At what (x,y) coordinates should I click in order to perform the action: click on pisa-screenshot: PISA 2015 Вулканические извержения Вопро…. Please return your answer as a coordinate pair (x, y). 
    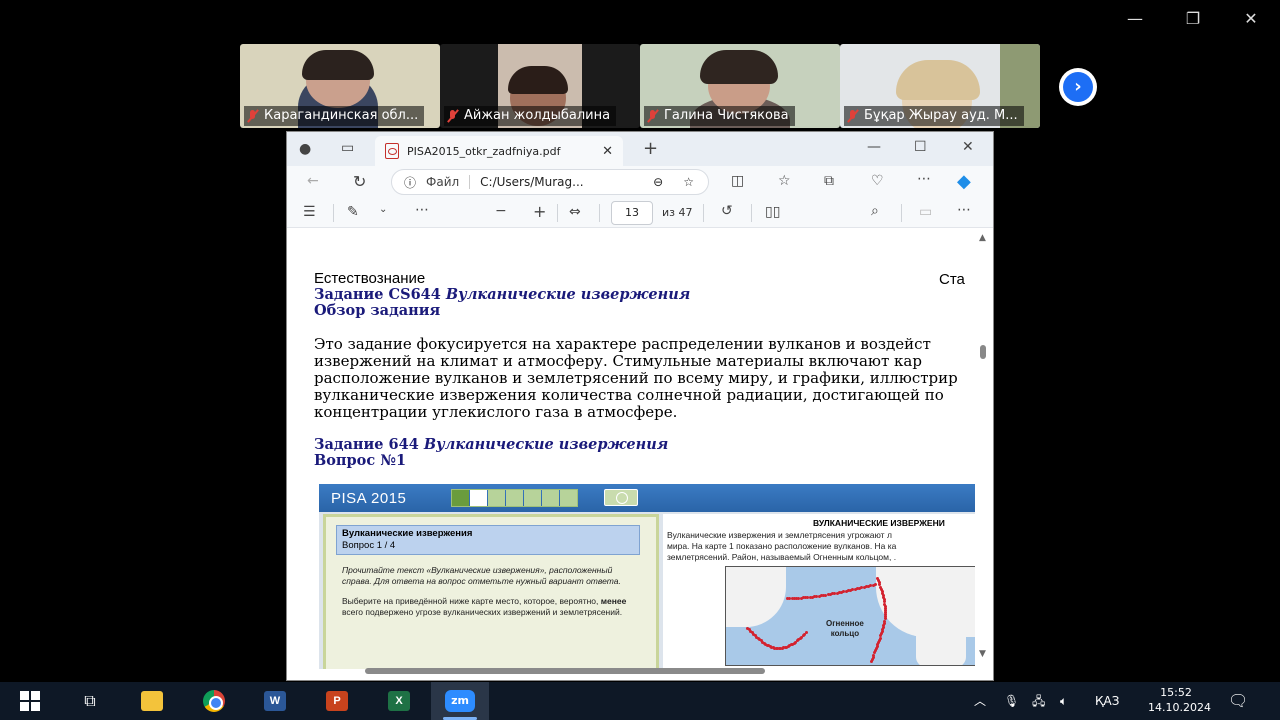
    Looking at the image, I should click on (647, 576).